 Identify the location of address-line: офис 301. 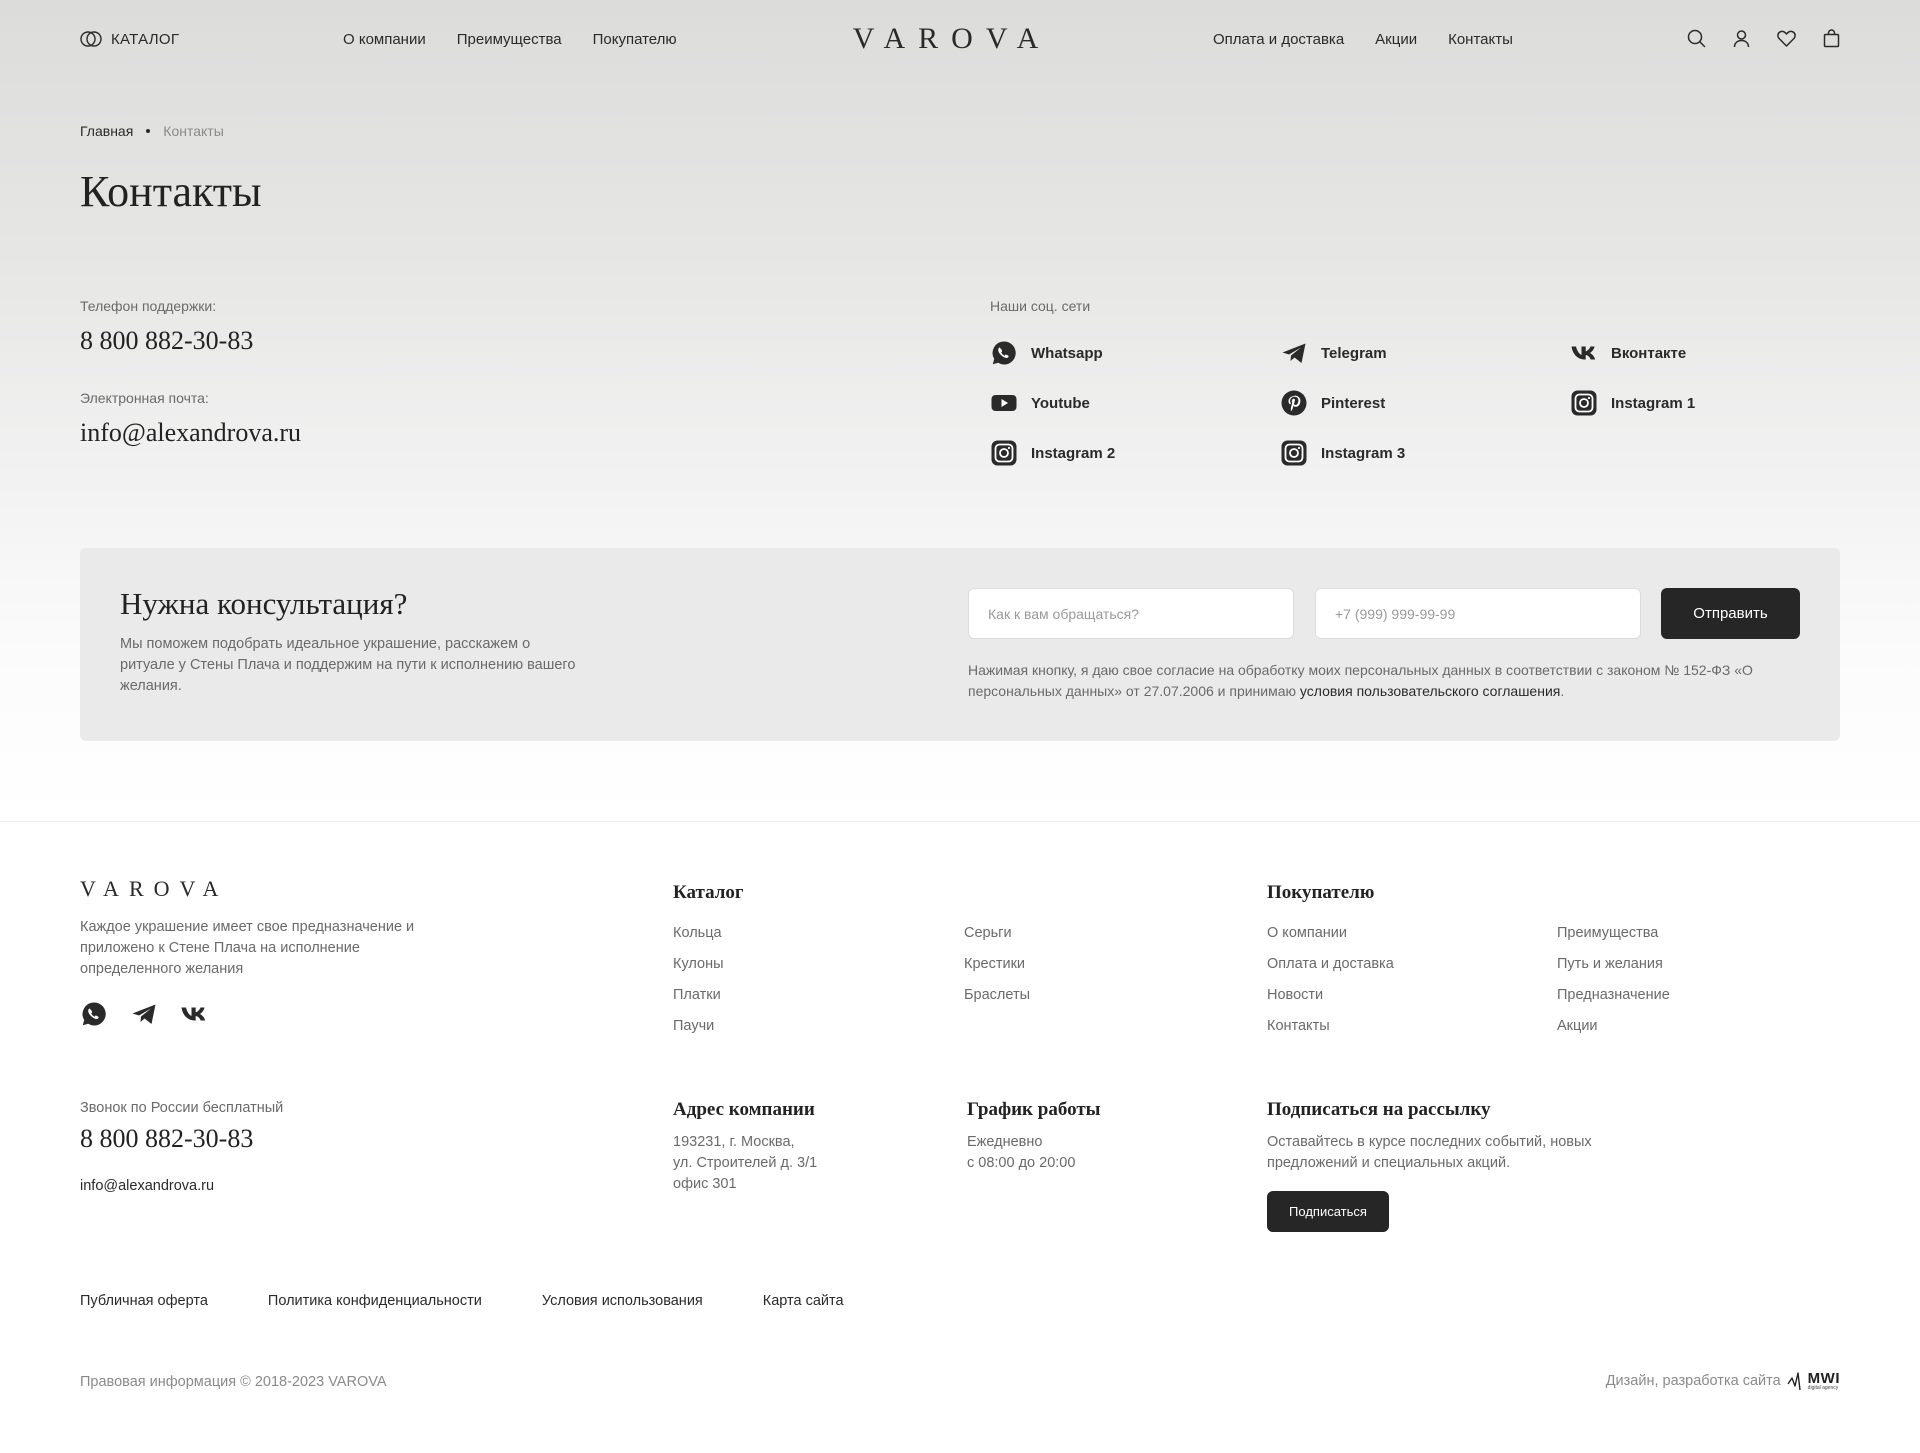
(705, 1184).